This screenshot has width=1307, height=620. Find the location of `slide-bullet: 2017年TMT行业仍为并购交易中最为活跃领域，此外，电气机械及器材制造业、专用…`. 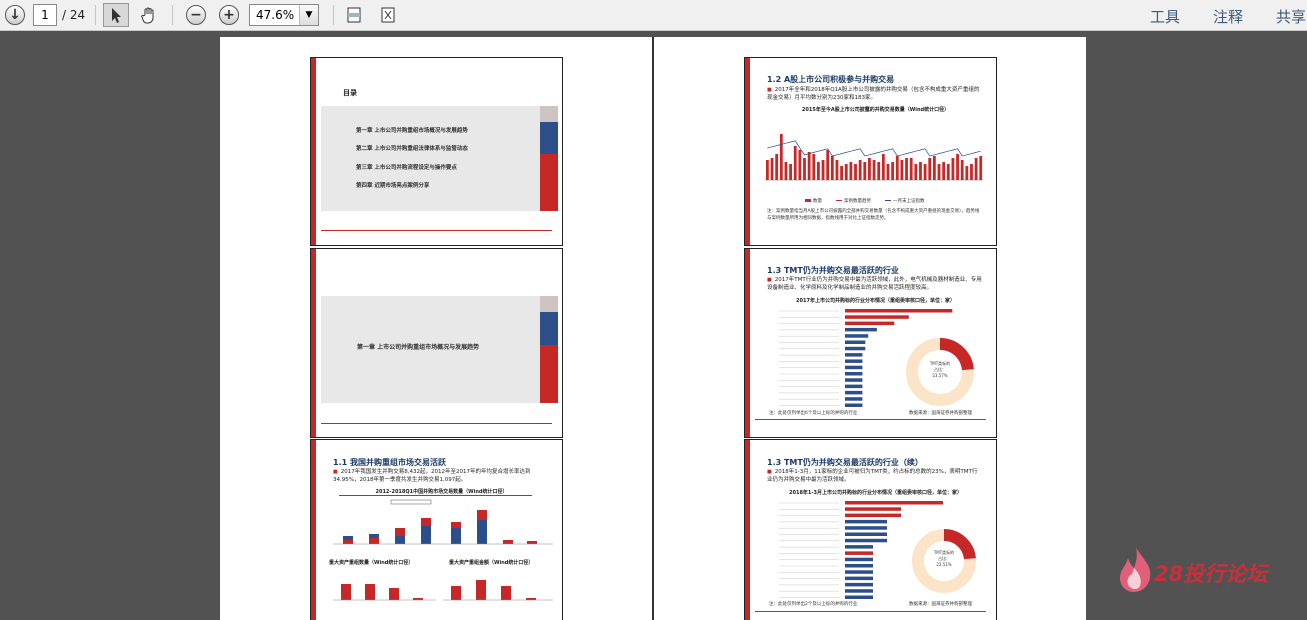

slide-bullet: 2017年TMT行业仍为并购交易中最为活跃领域，此外，电气机械及器材制造业、专用… is located at coordinates (874, 284).